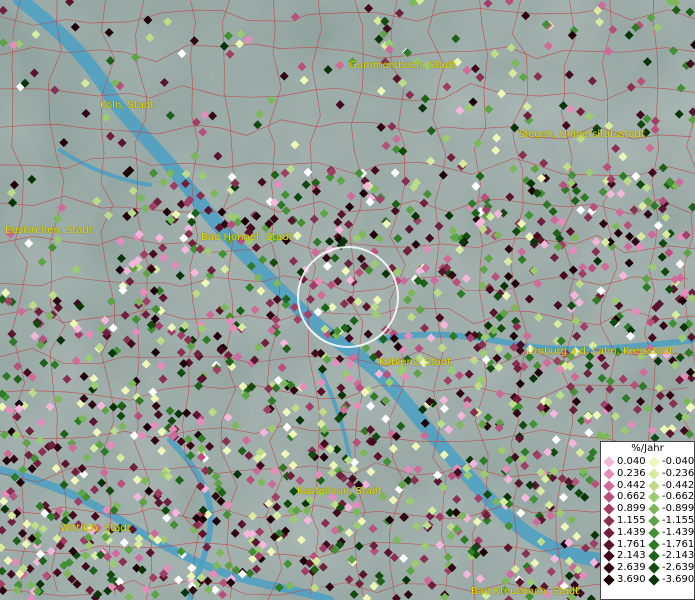 This screenshot has width=695, height=600. Describe the element at coordinates (95, 528) in the screenshot. I see `city-label-wittlich: Wittlich, Stadt` at that location.